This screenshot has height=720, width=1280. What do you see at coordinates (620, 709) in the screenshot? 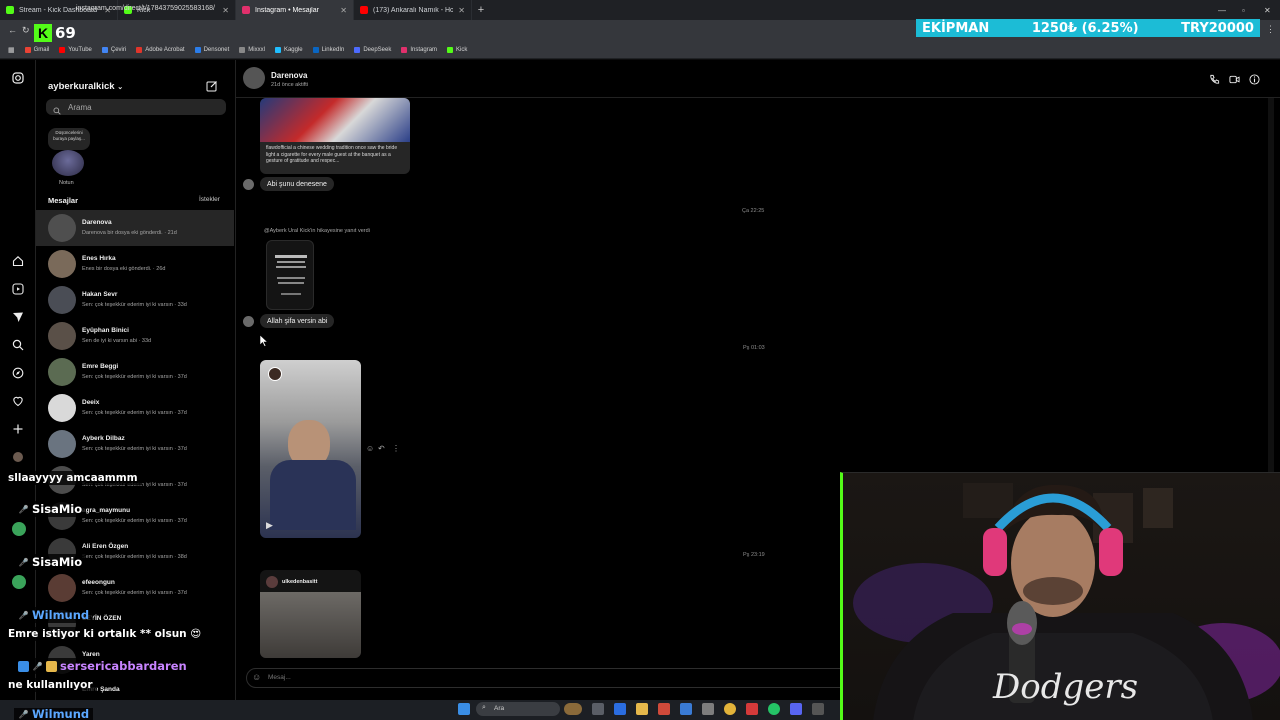
I see `copilot-icon` at bounding box center [620, 709].